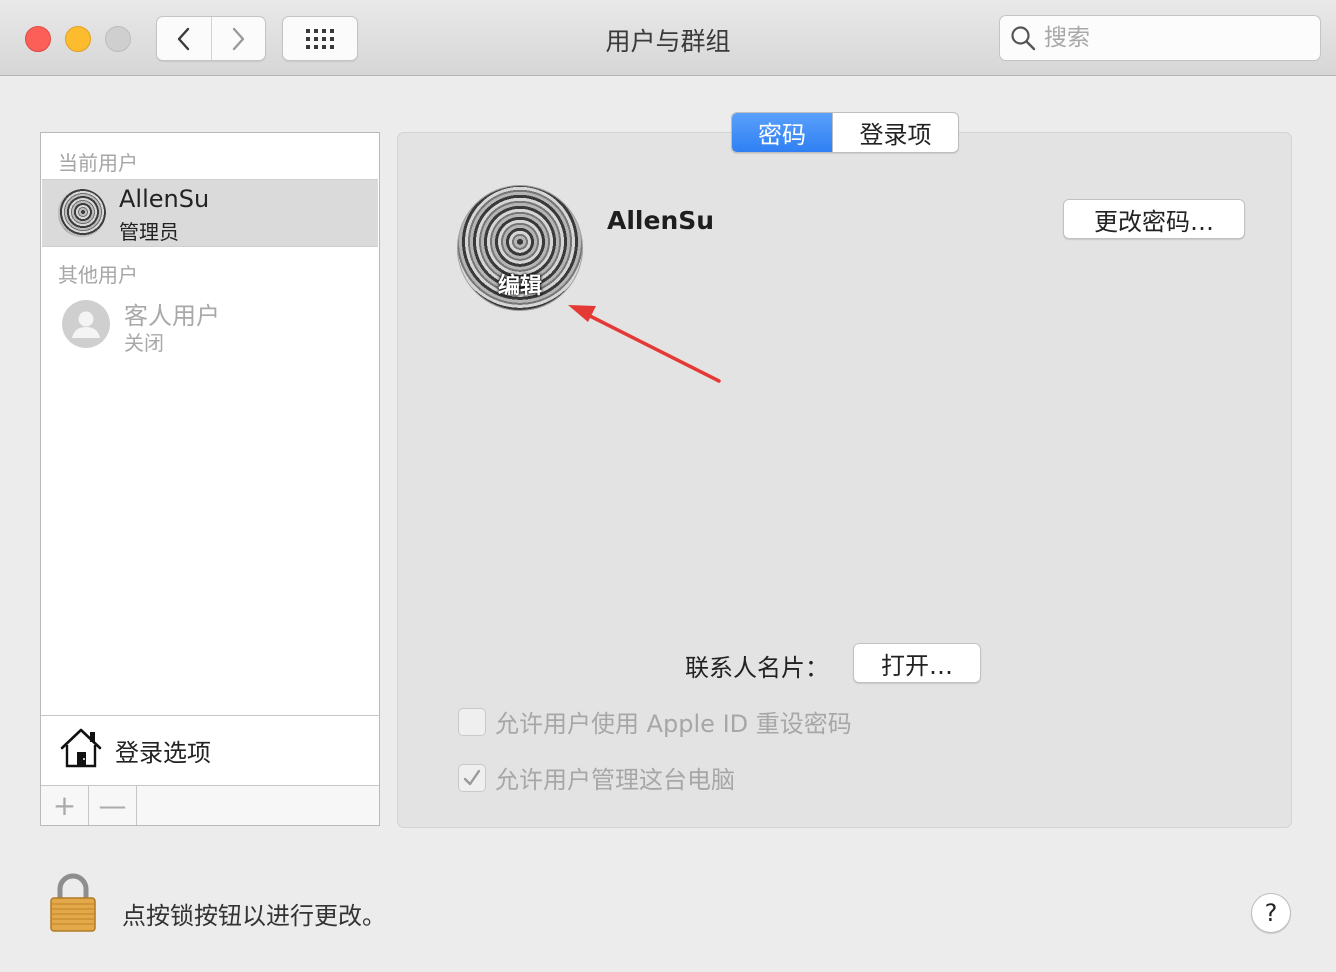  What do you see at coordinates (81, 748) in the screenshot?
I see `house-icon` at bounding box center [81, 748].